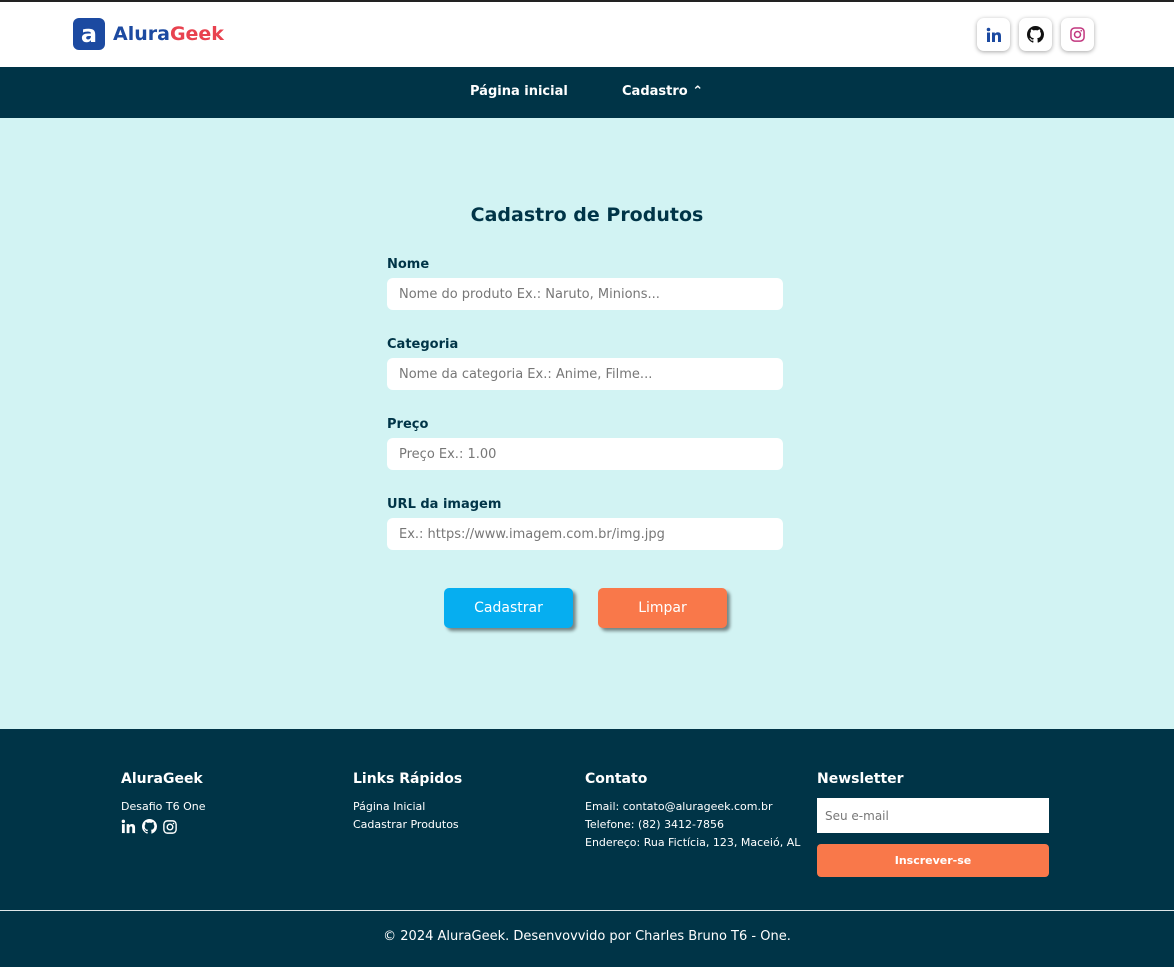 Image resolution: width=1174 pixels, height=967 pixels. I want to click on footer-link-register: Cadastrar Produtos, so click(407, 825).